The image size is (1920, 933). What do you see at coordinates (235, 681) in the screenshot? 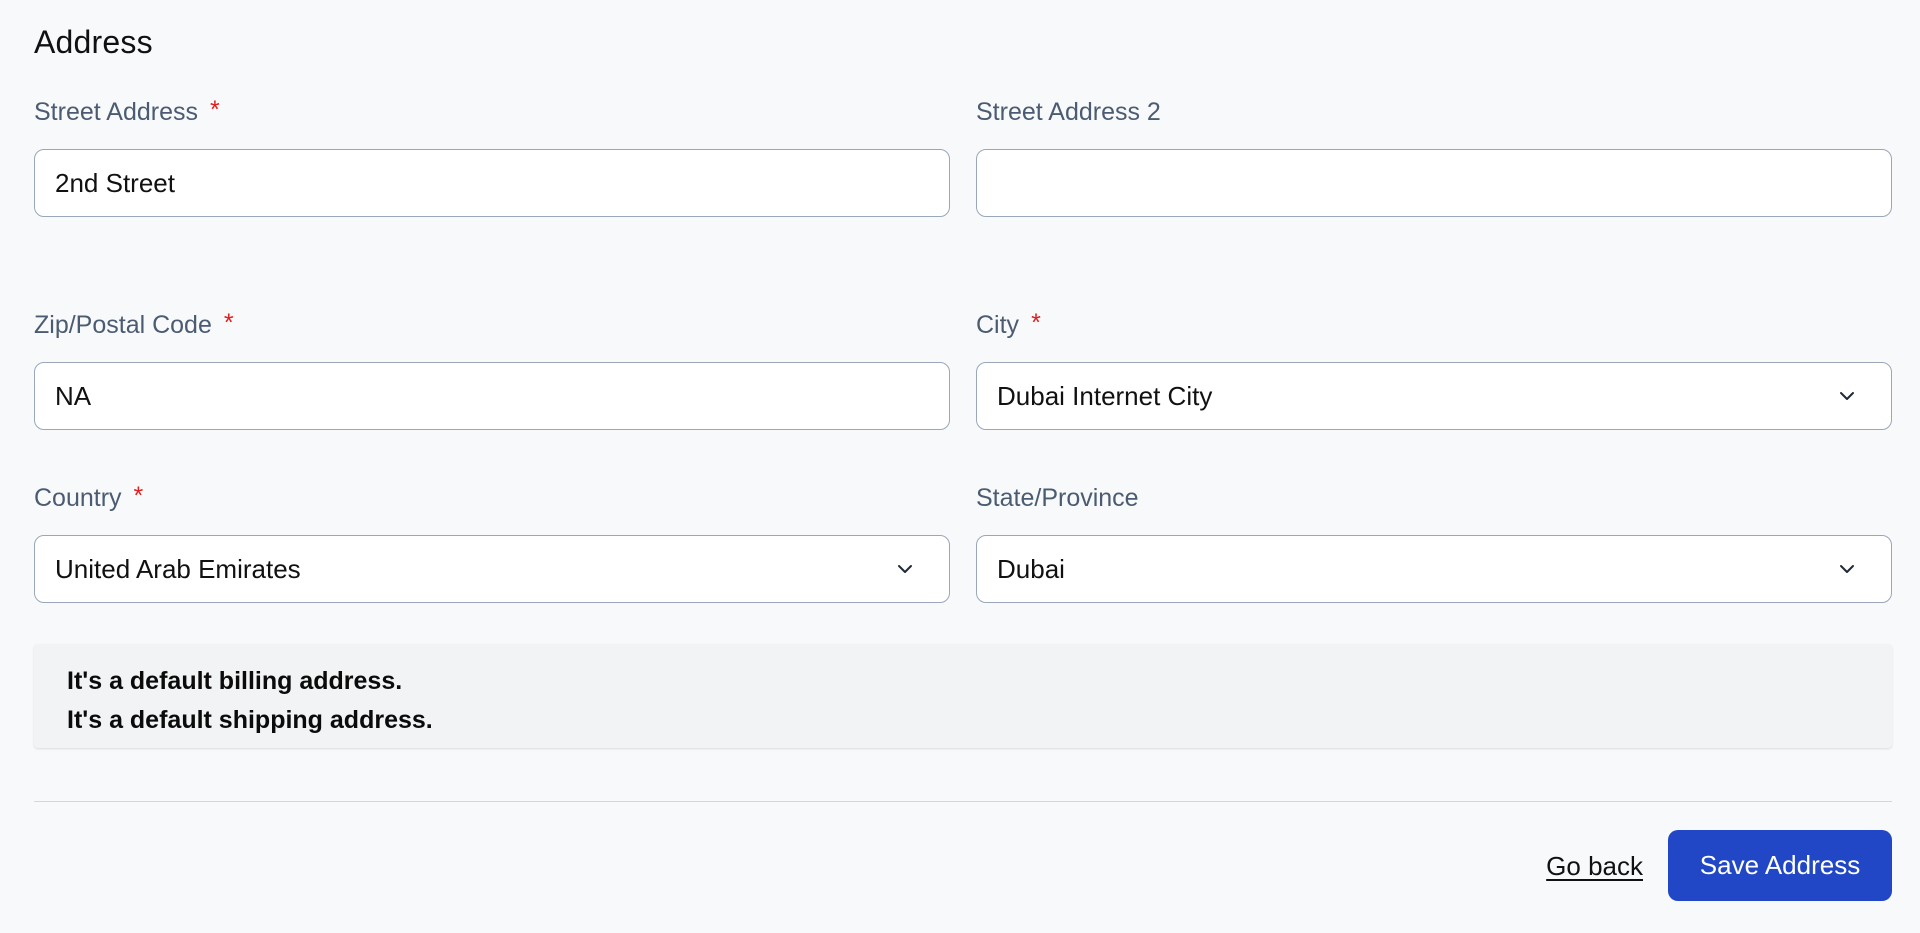
I see `default-billing-text: It's a default billing address.` at bounding box center [235, 681].